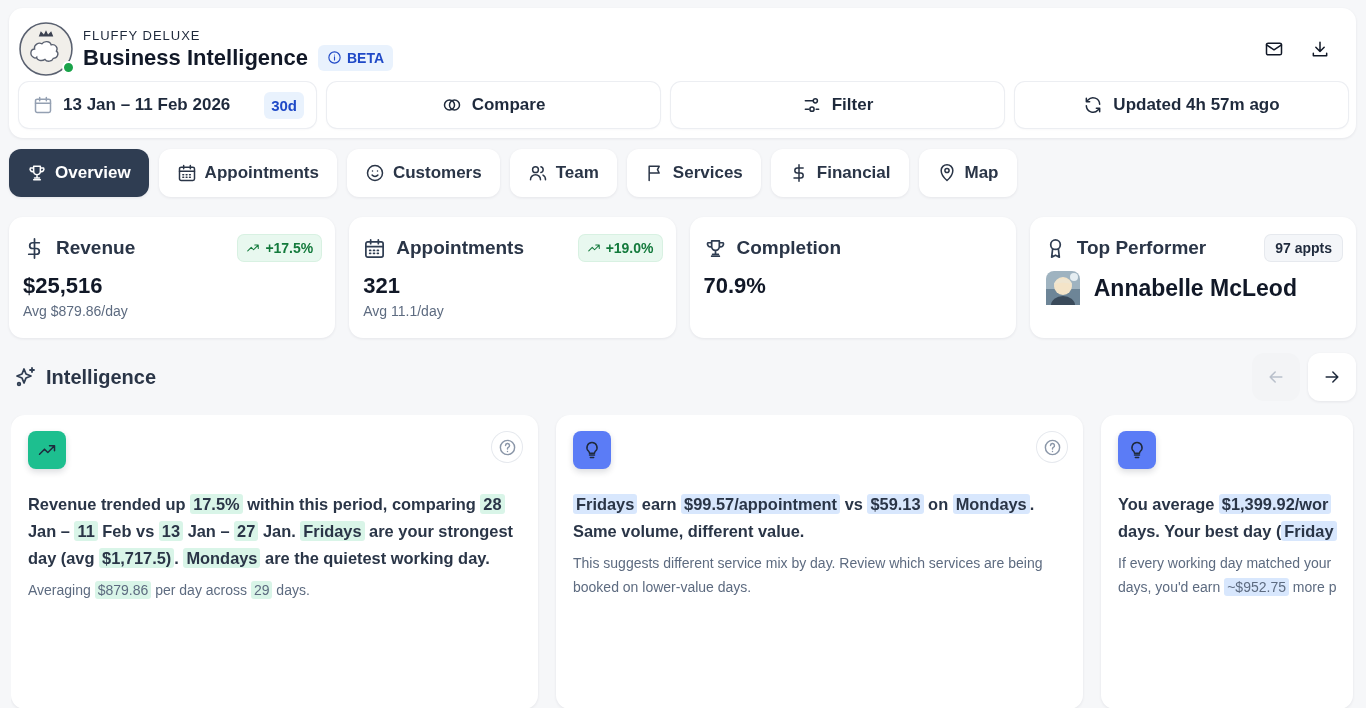 This screenshot has width=1366, height=708. What do you see at coordinates (1332, 377) in the screenshot?
I see `next-button` at bounding box center [1332, 377].